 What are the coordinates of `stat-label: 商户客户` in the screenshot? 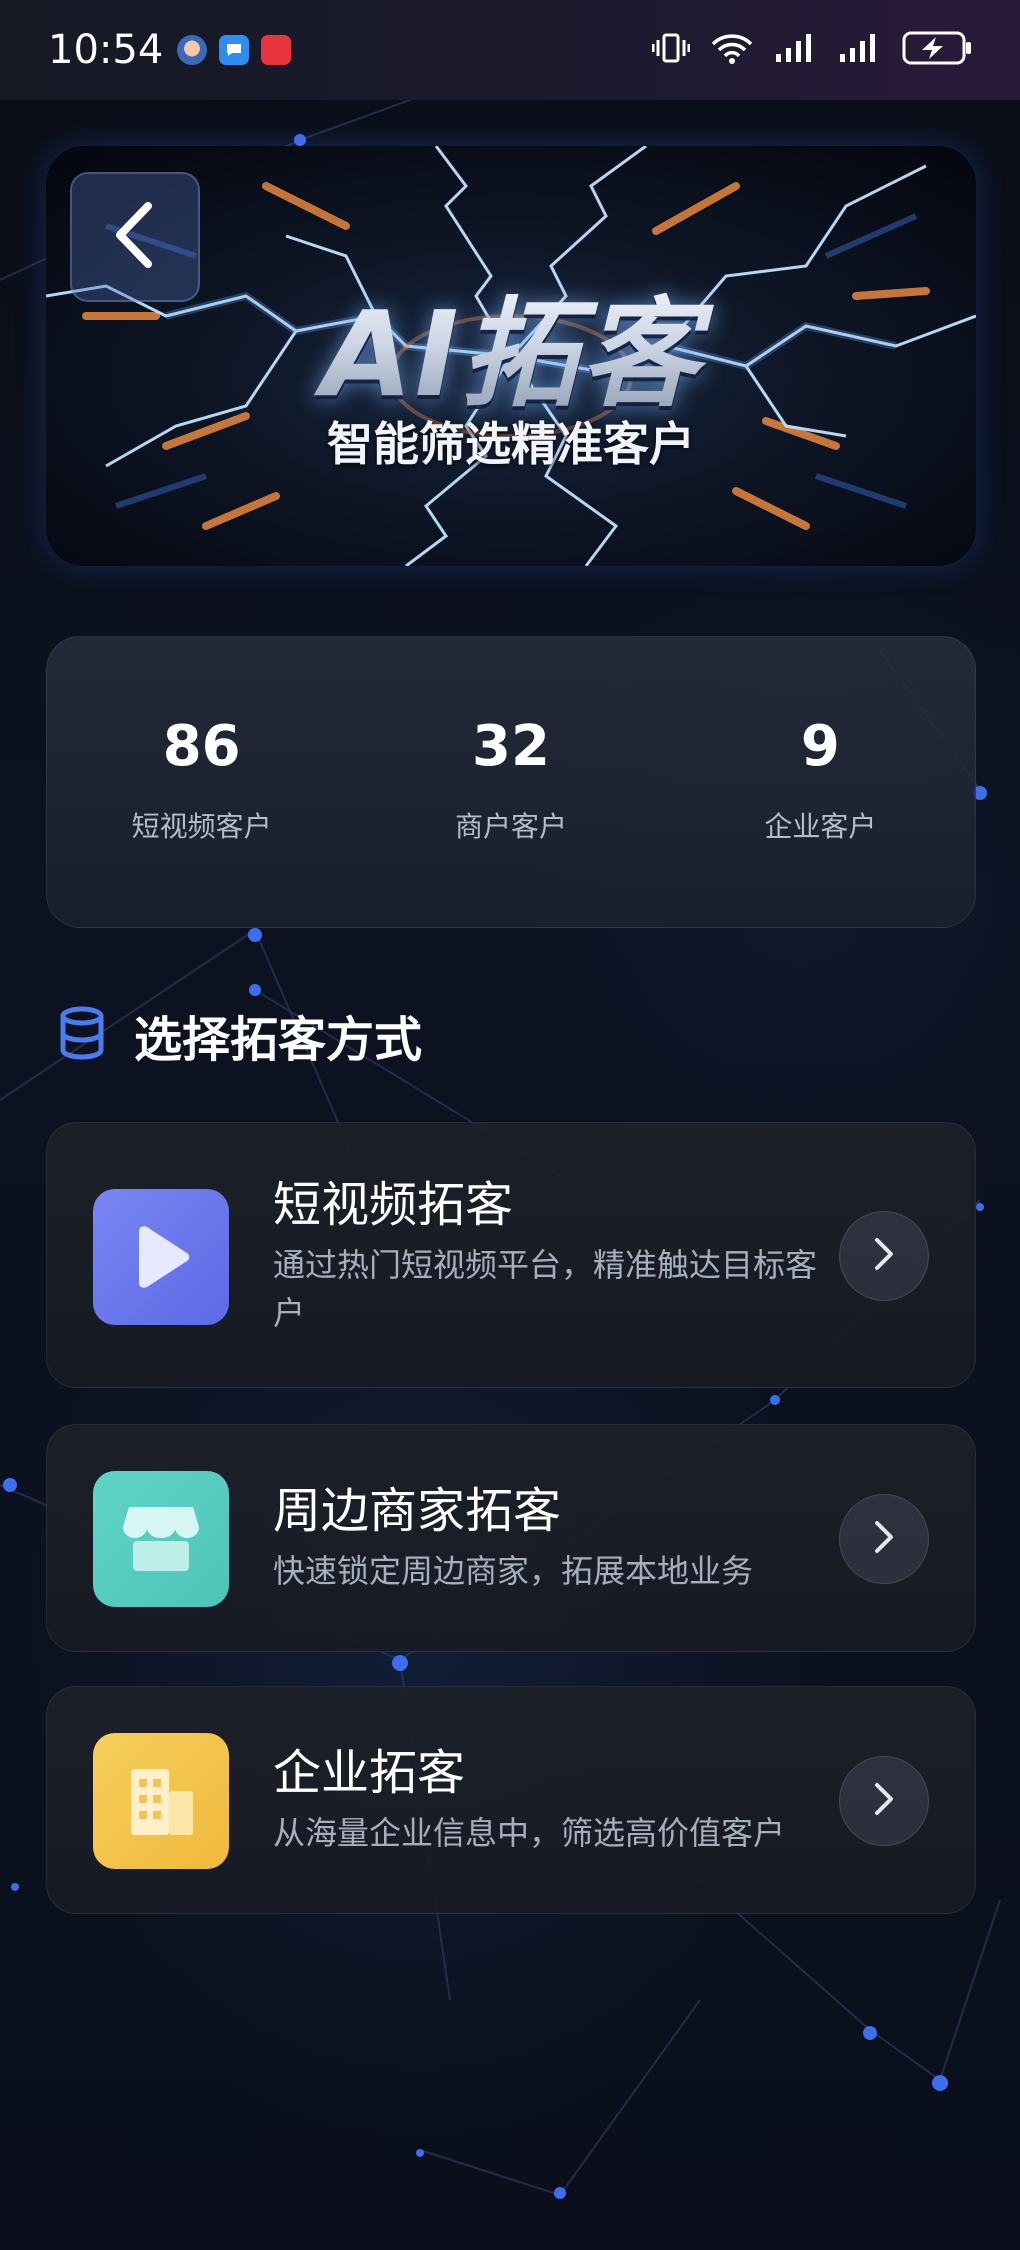 It's located at (510, 826).